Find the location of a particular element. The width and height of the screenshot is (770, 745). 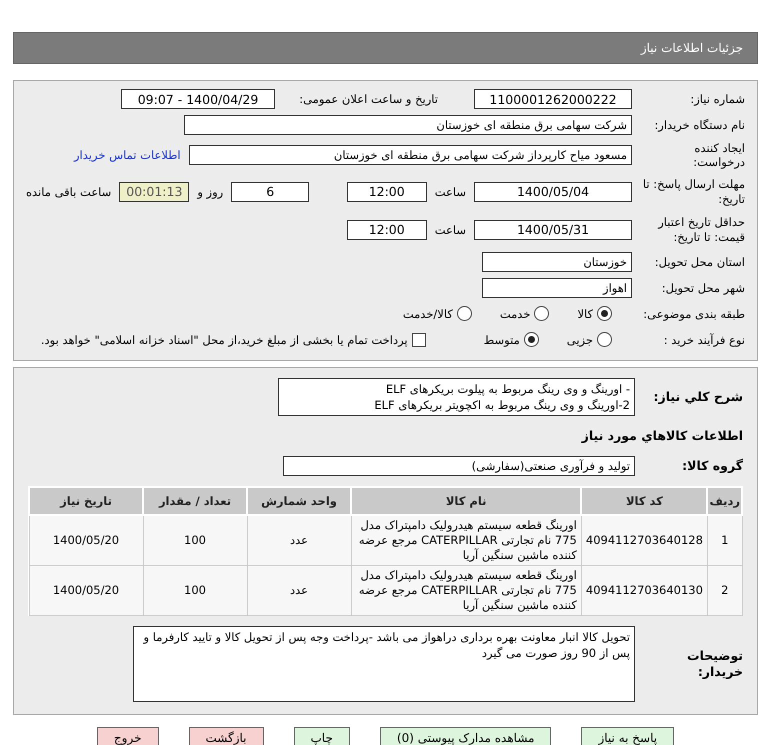

field-label: استان محل تحویل: is located at coordinates (699, 261).